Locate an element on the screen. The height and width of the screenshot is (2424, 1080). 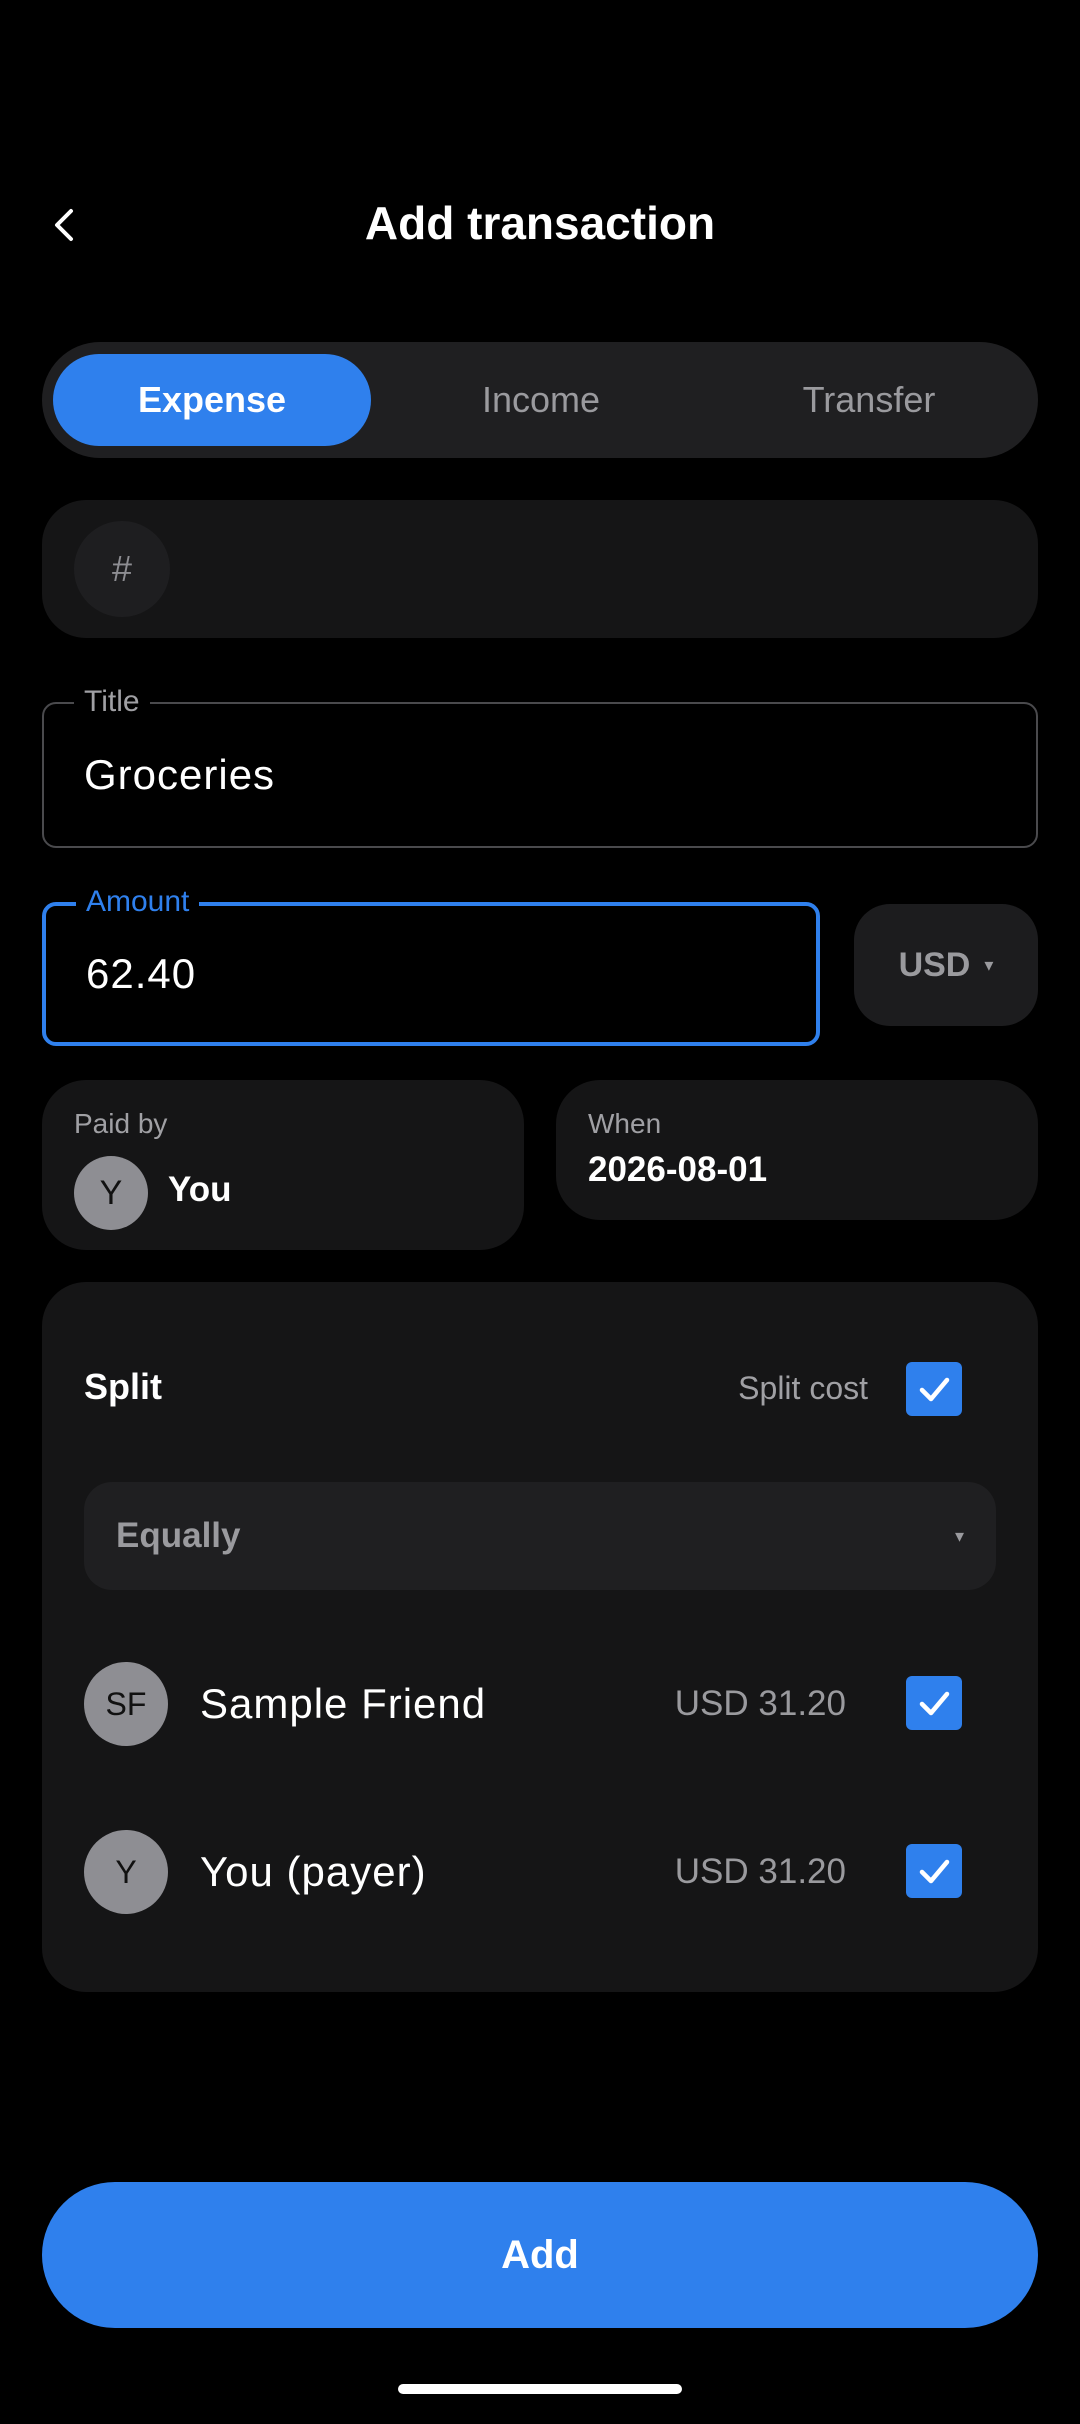
tab-income: Income is located at coordinates (541, 400).